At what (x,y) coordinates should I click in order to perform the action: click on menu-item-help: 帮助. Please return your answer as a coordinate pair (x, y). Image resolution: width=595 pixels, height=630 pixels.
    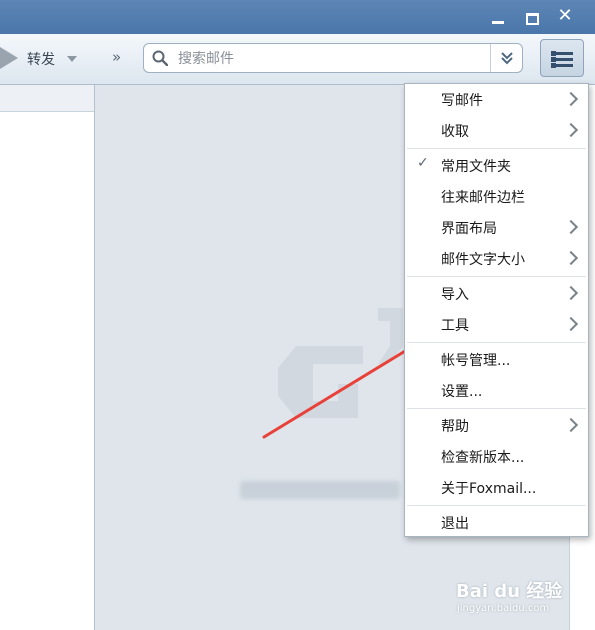
    Looking at the image, I should click on (496, 425).